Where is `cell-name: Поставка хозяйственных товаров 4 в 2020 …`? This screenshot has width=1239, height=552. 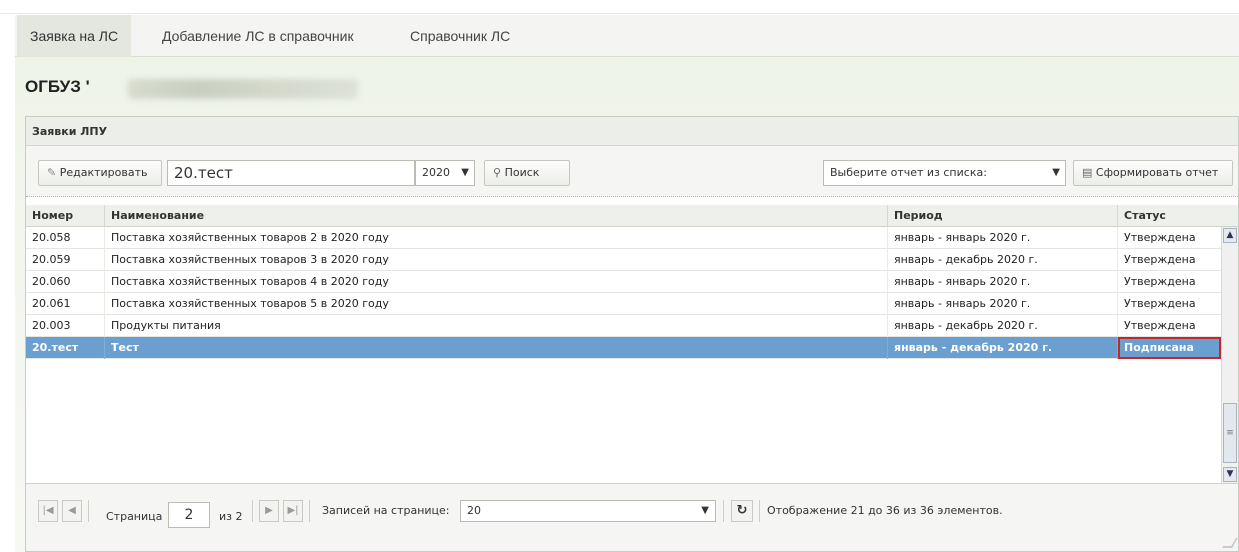 cell-name: Поставка хозяйственных товаров 4 в 2020 … is located at coordinates (496, 282).